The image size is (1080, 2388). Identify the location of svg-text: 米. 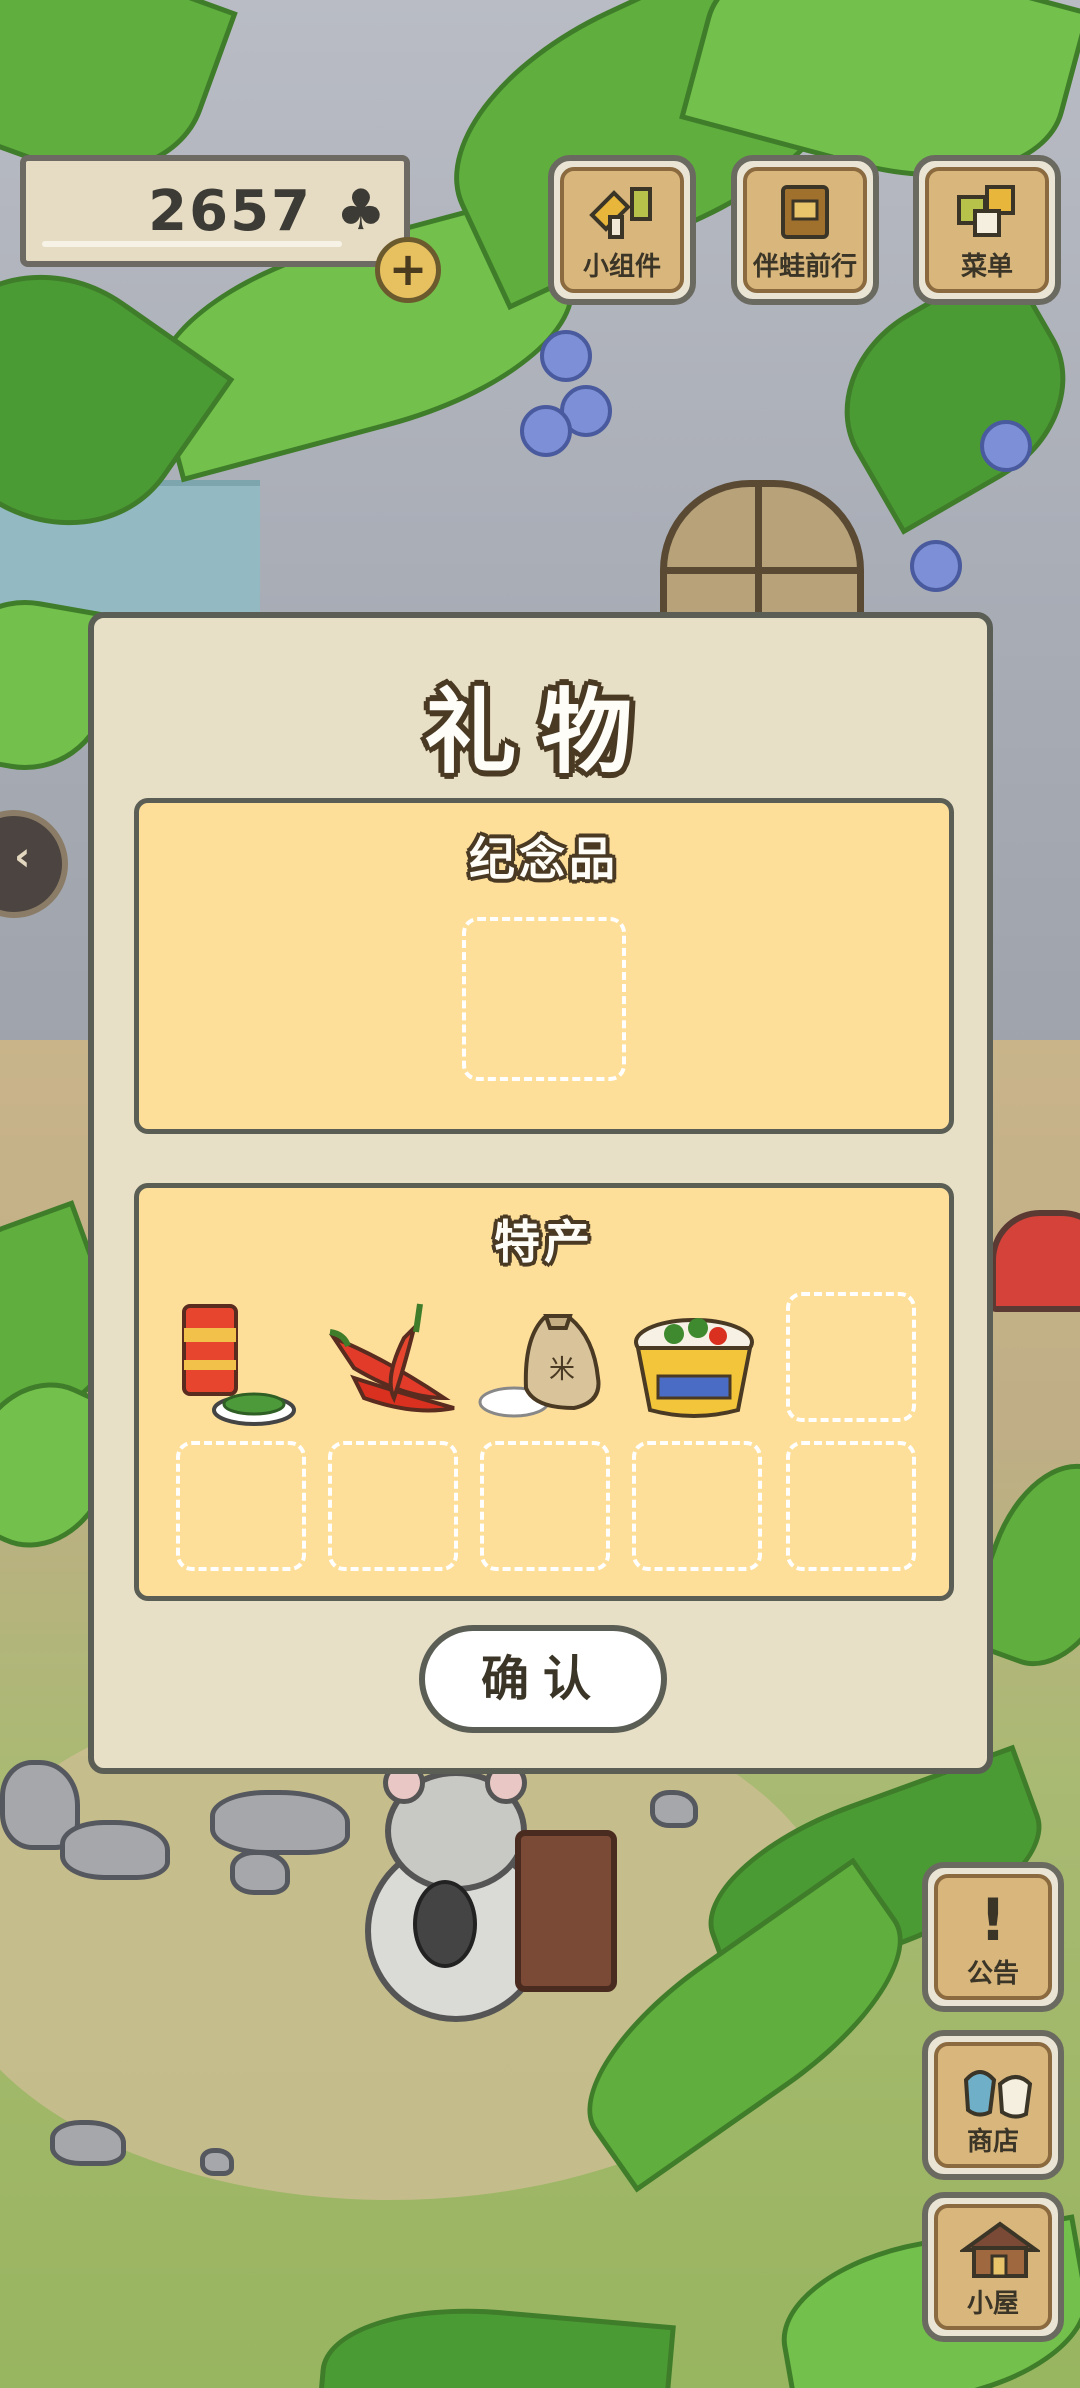
(562, 1370).